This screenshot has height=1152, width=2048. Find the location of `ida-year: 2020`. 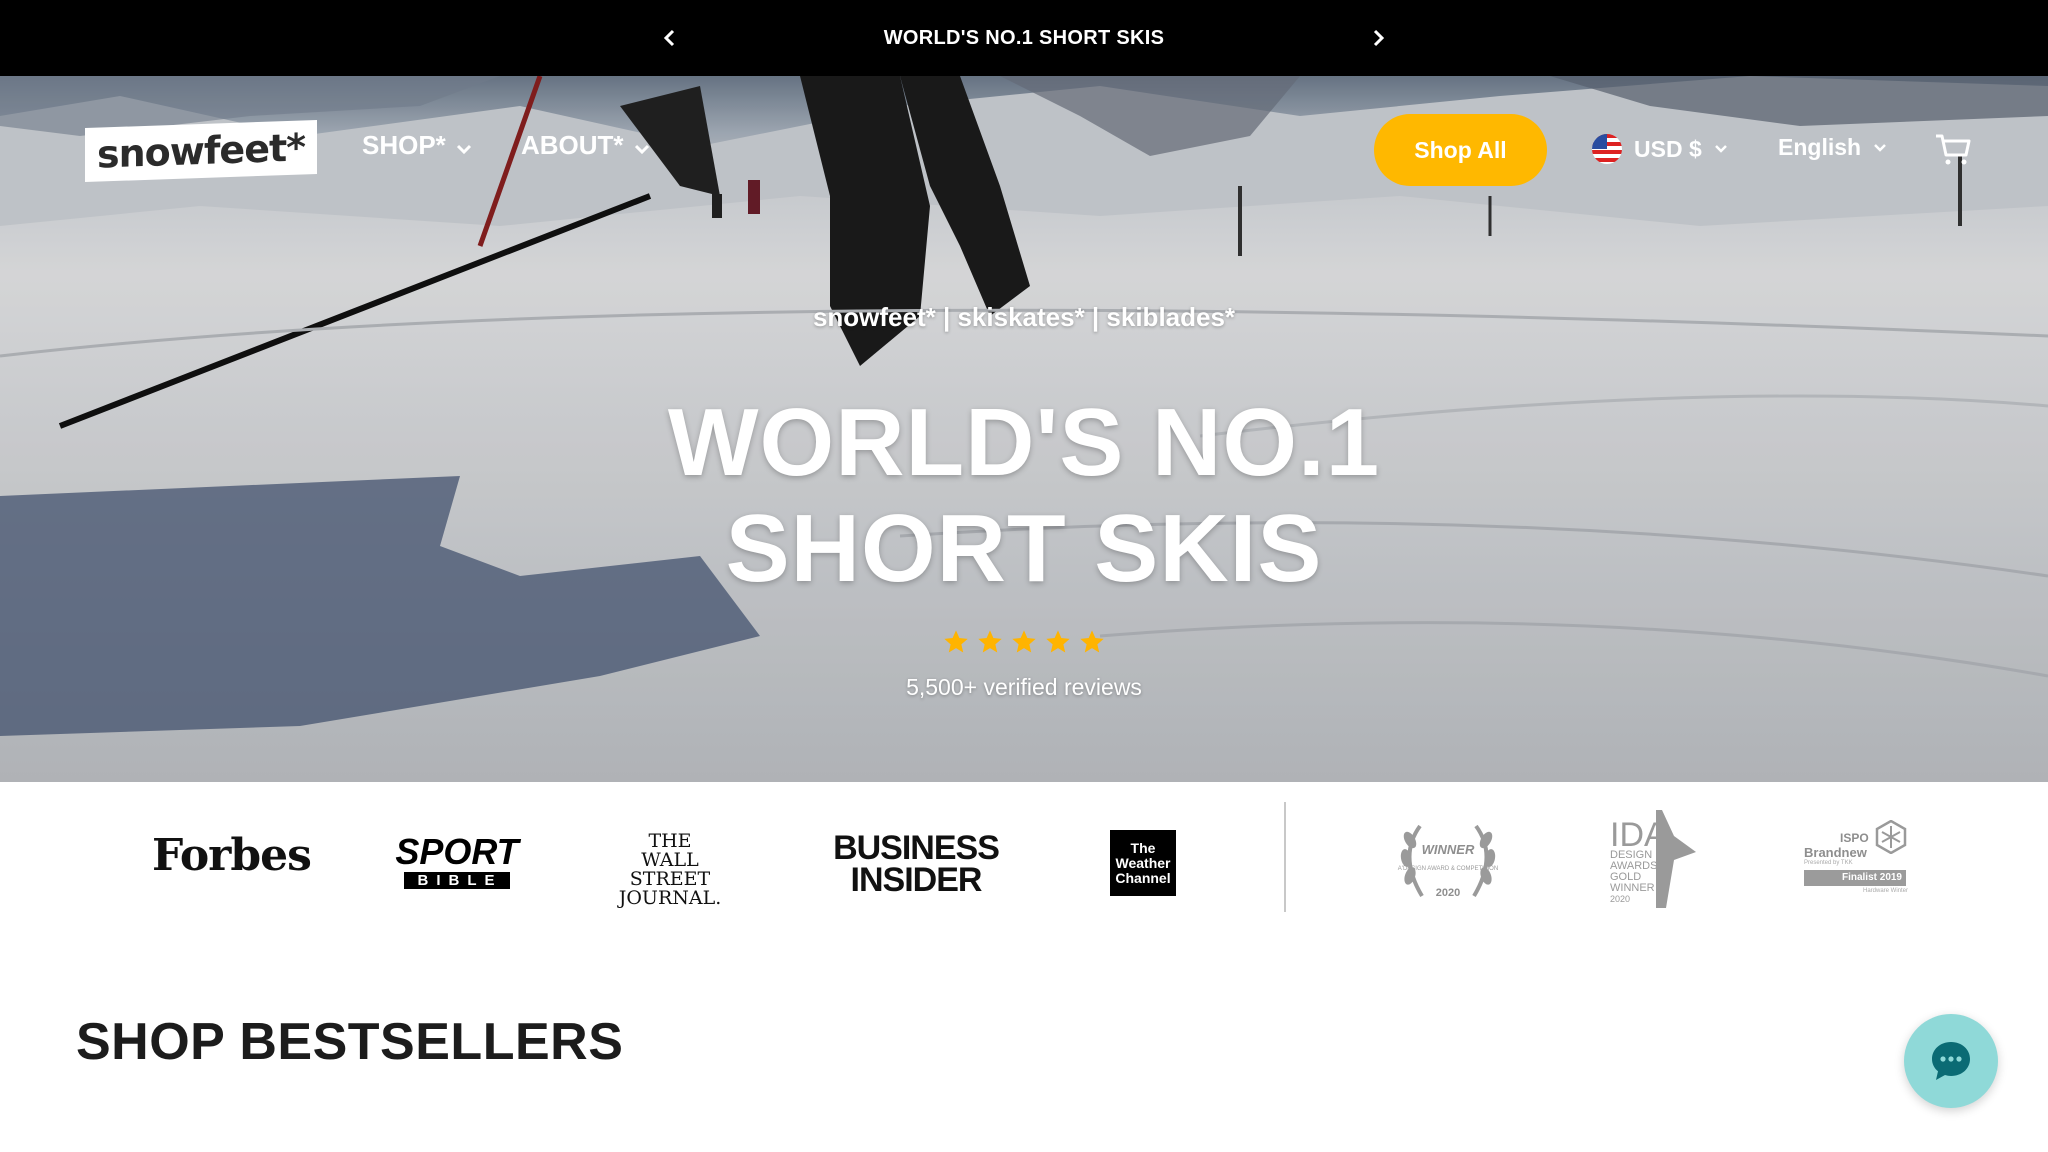

ida-year: 2020 is located at coordinates (1620, 899).